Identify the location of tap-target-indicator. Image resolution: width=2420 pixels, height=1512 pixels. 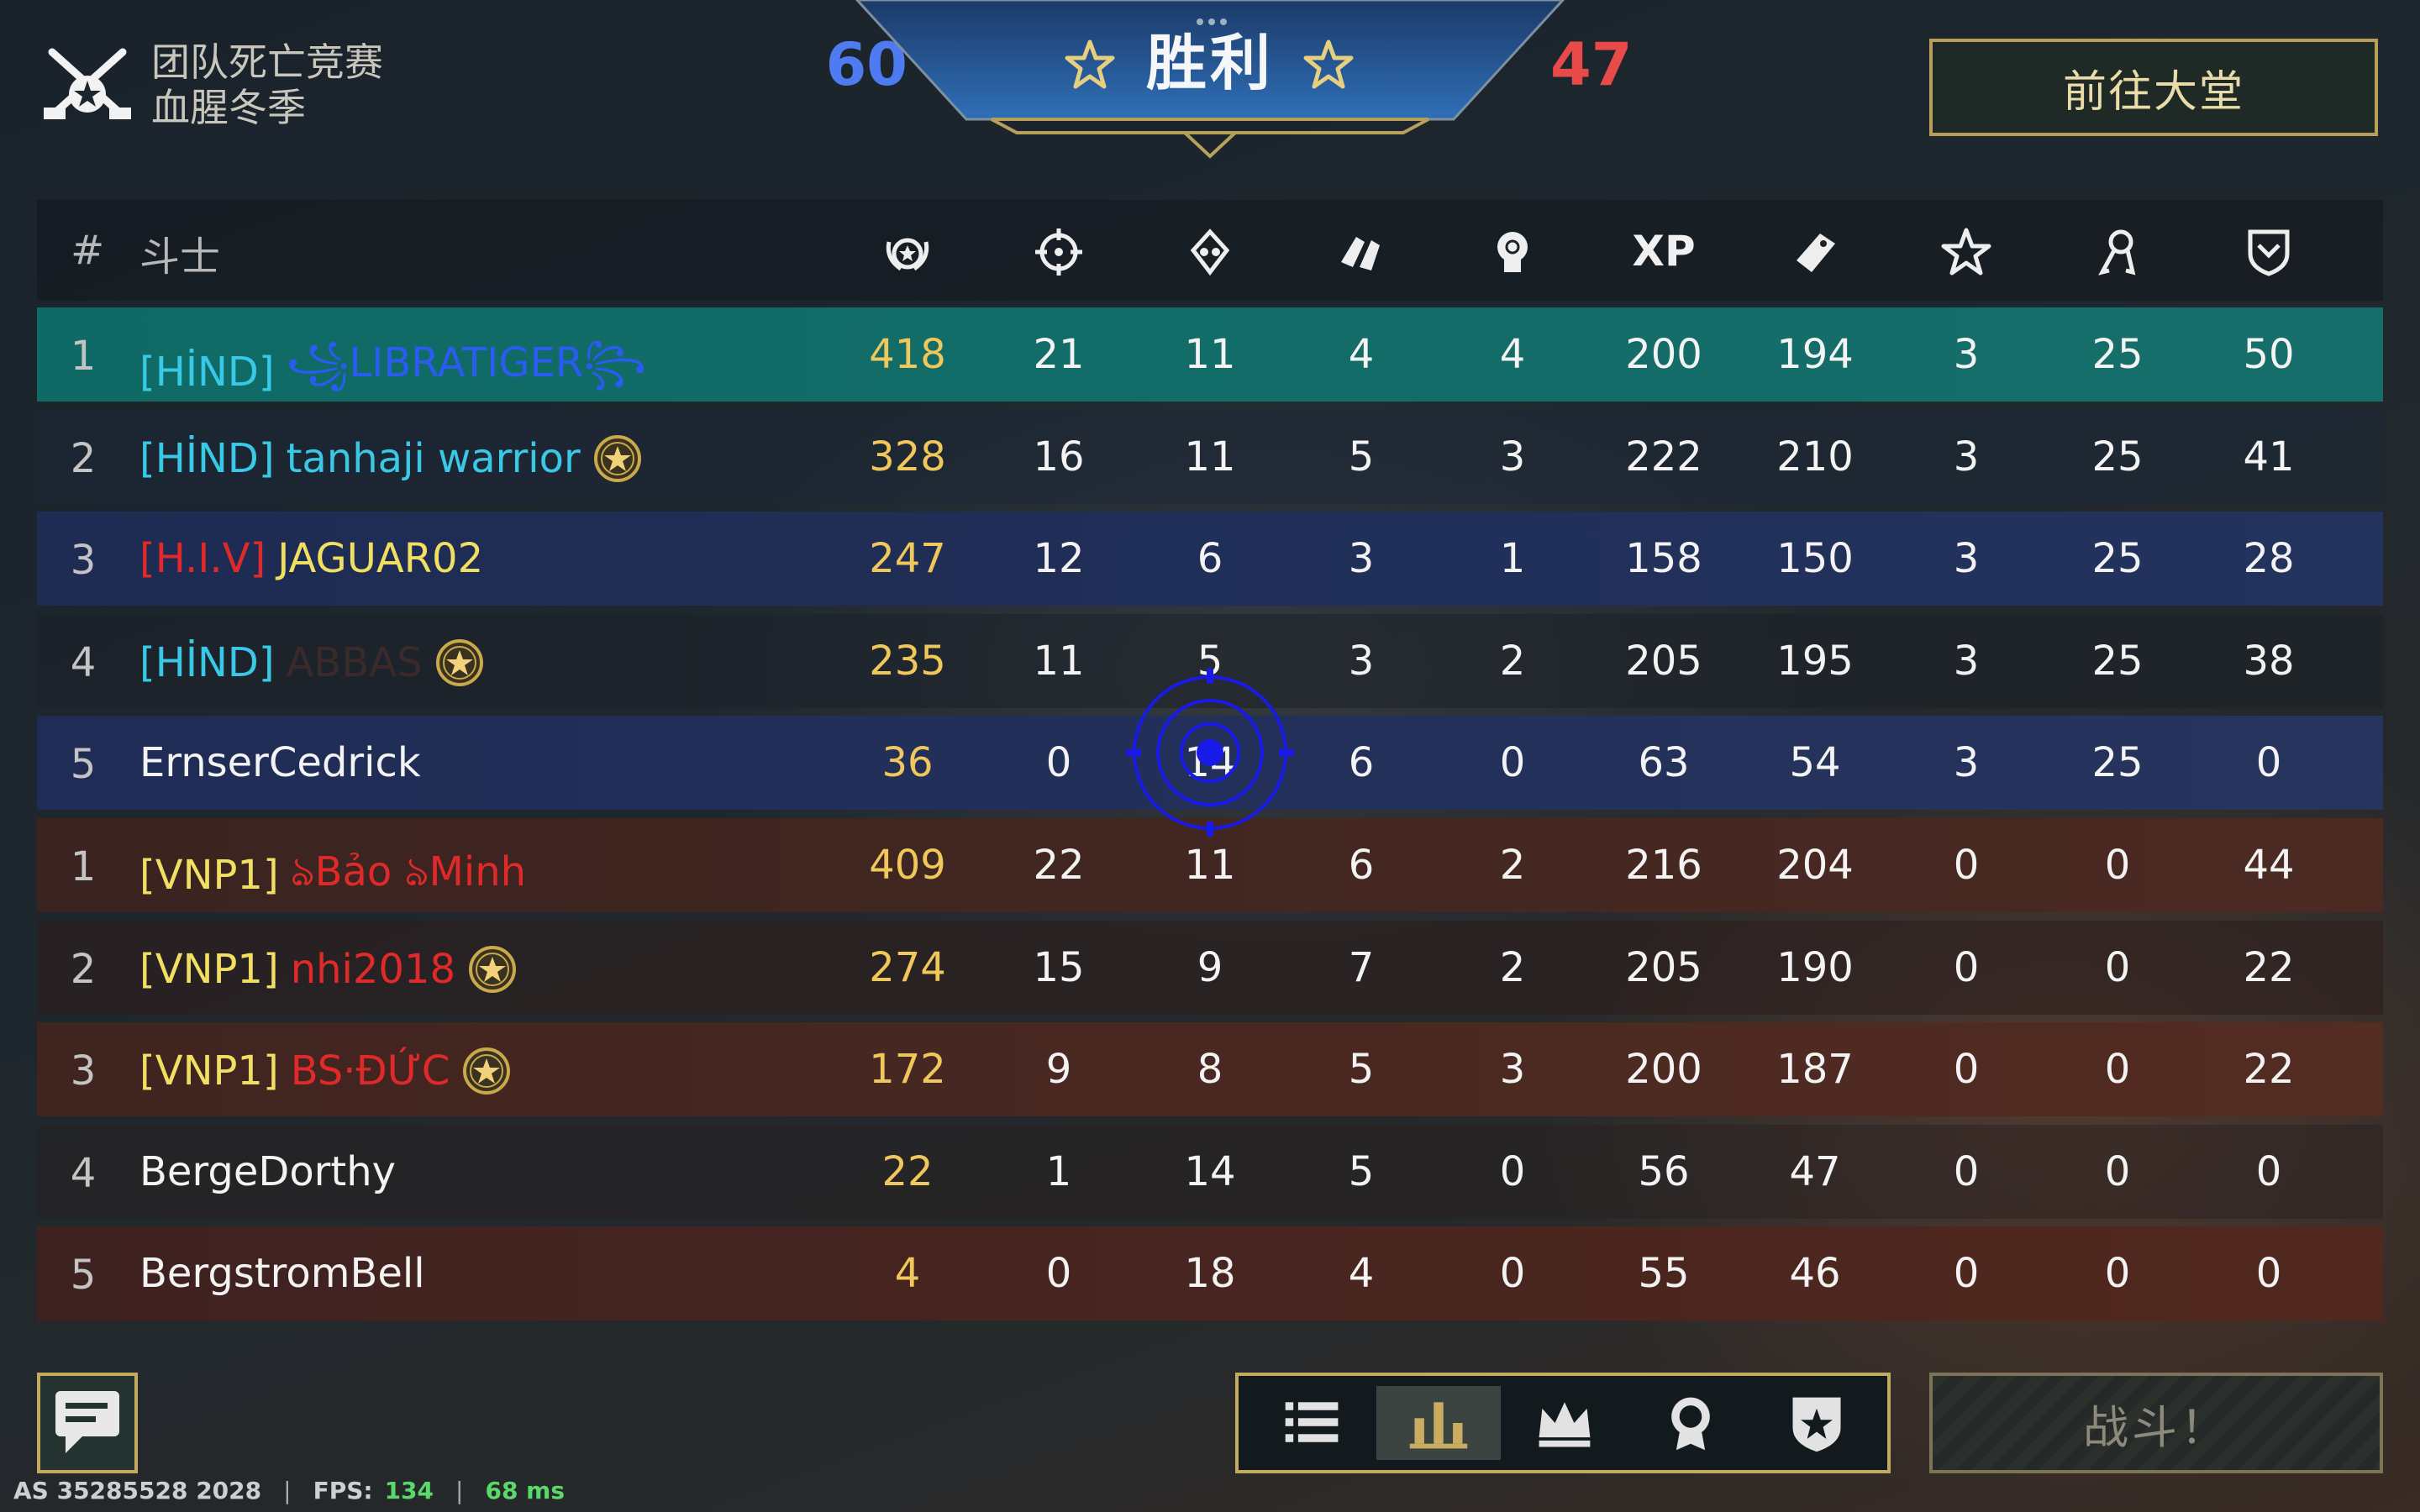
(1210, 753).